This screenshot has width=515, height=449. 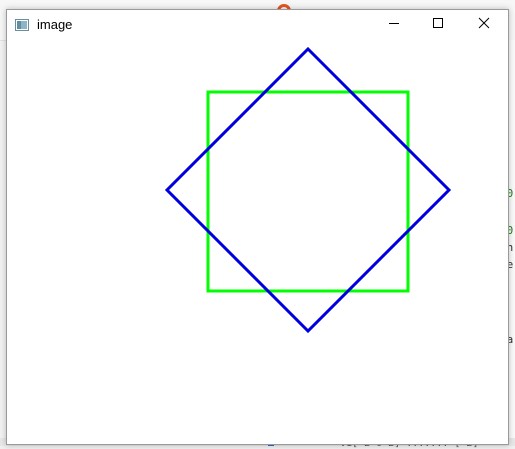 I want to click on maximize-icon, so click(x=438, y=25).